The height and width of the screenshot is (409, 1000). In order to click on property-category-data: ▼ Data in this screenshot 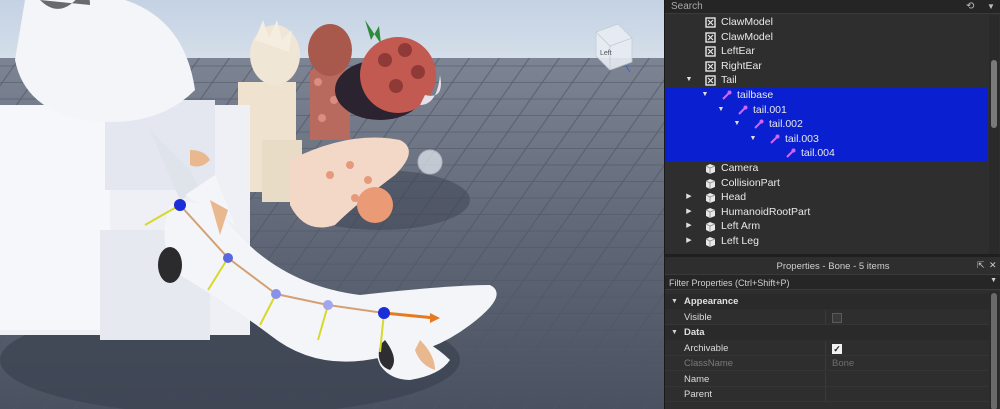, I will do `click(827, 332)`.